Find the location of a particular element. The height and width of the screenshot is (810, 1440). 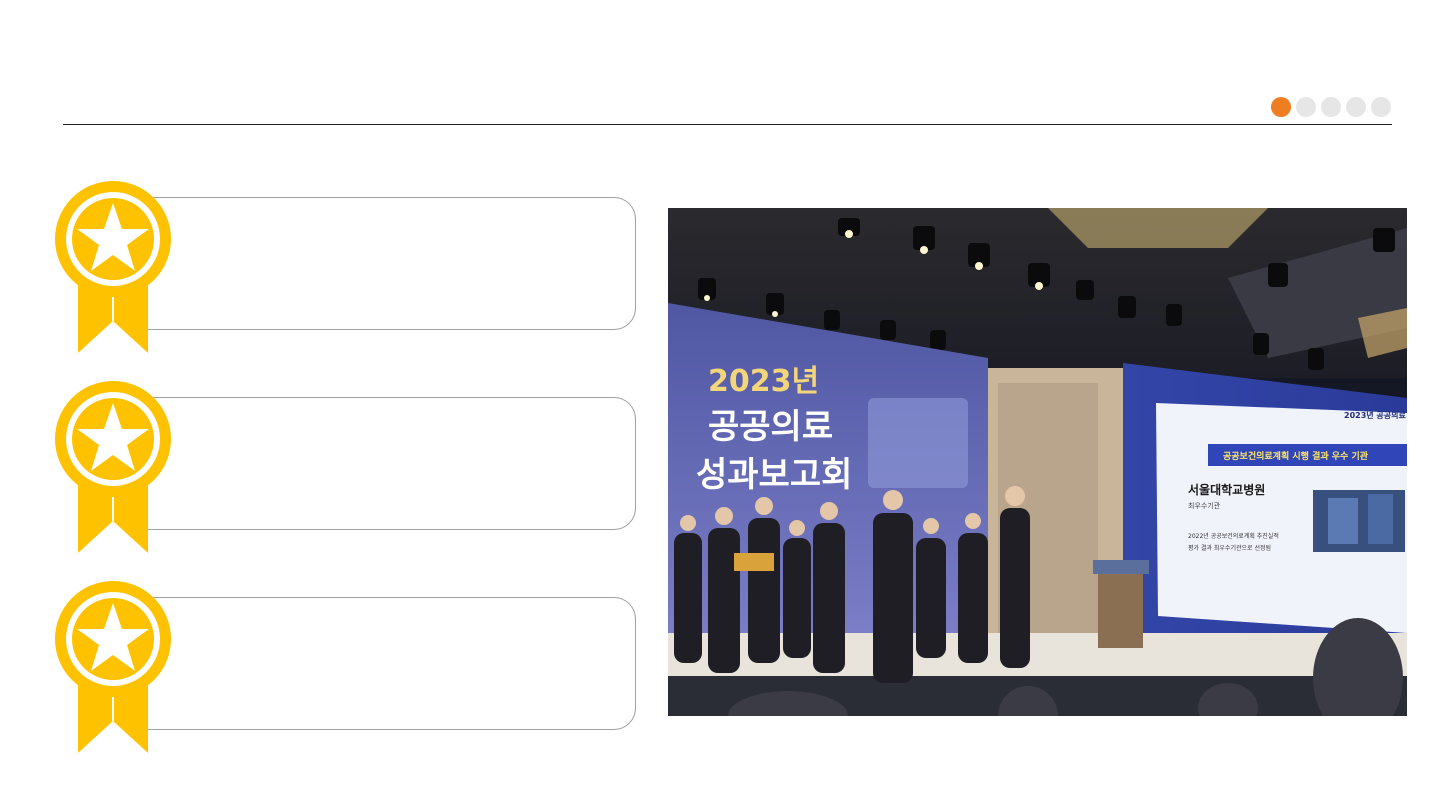

screen-tag: 최우수기관 is located at coordinates (1204, 505).